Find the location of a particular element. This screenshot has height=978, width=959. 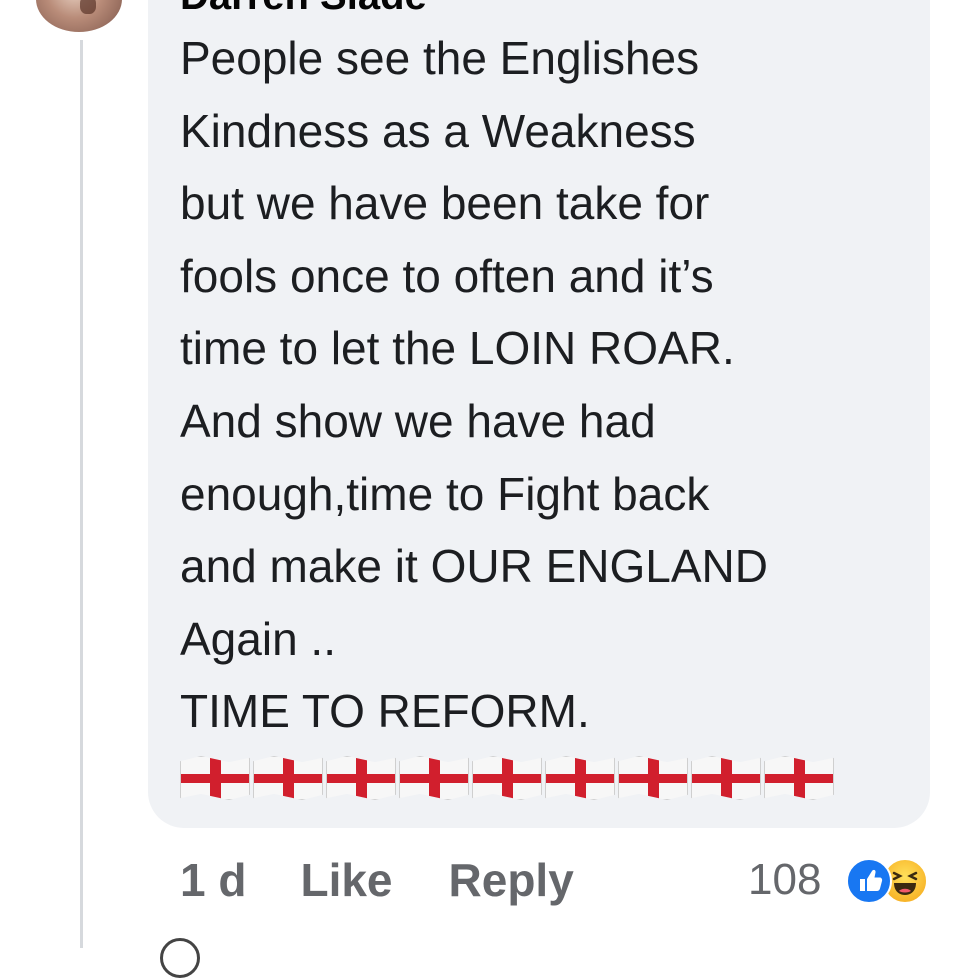

comment-line: fools once to often and it’s is located at coordinates (447, 275).